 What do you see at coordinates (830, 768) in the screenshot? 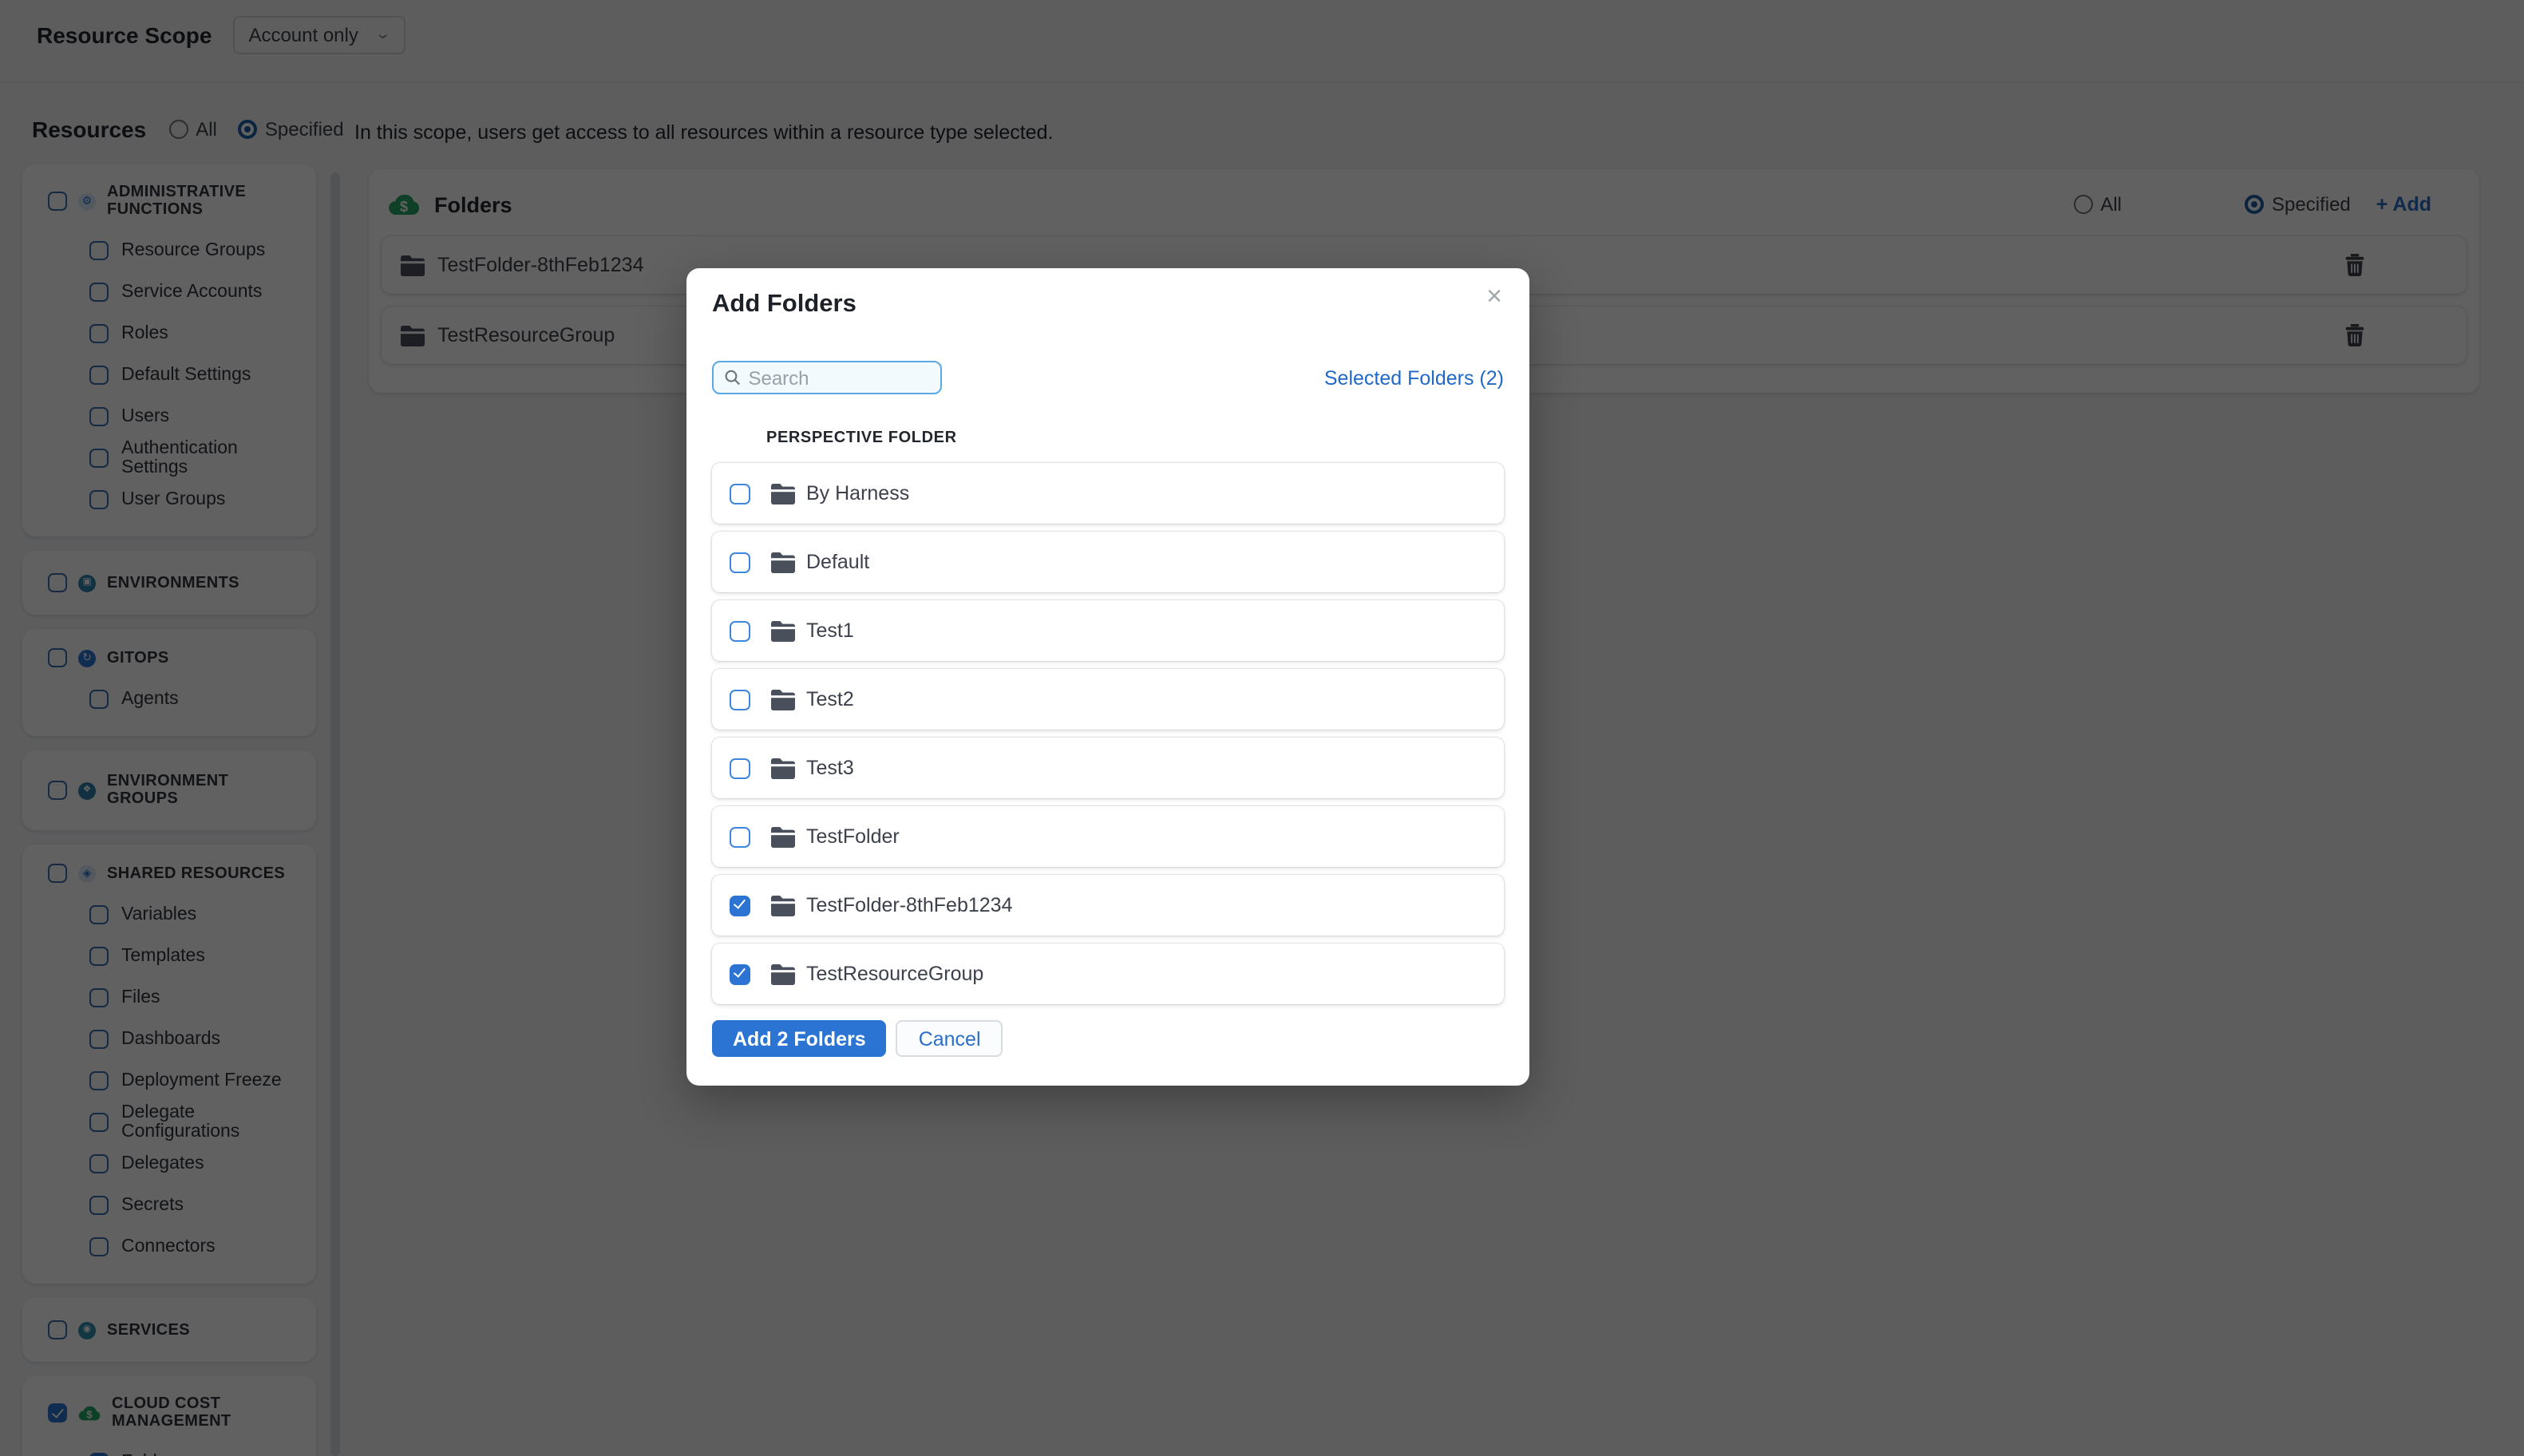
I see `folder-option-label: Test3` at bounding box center [830, 768].